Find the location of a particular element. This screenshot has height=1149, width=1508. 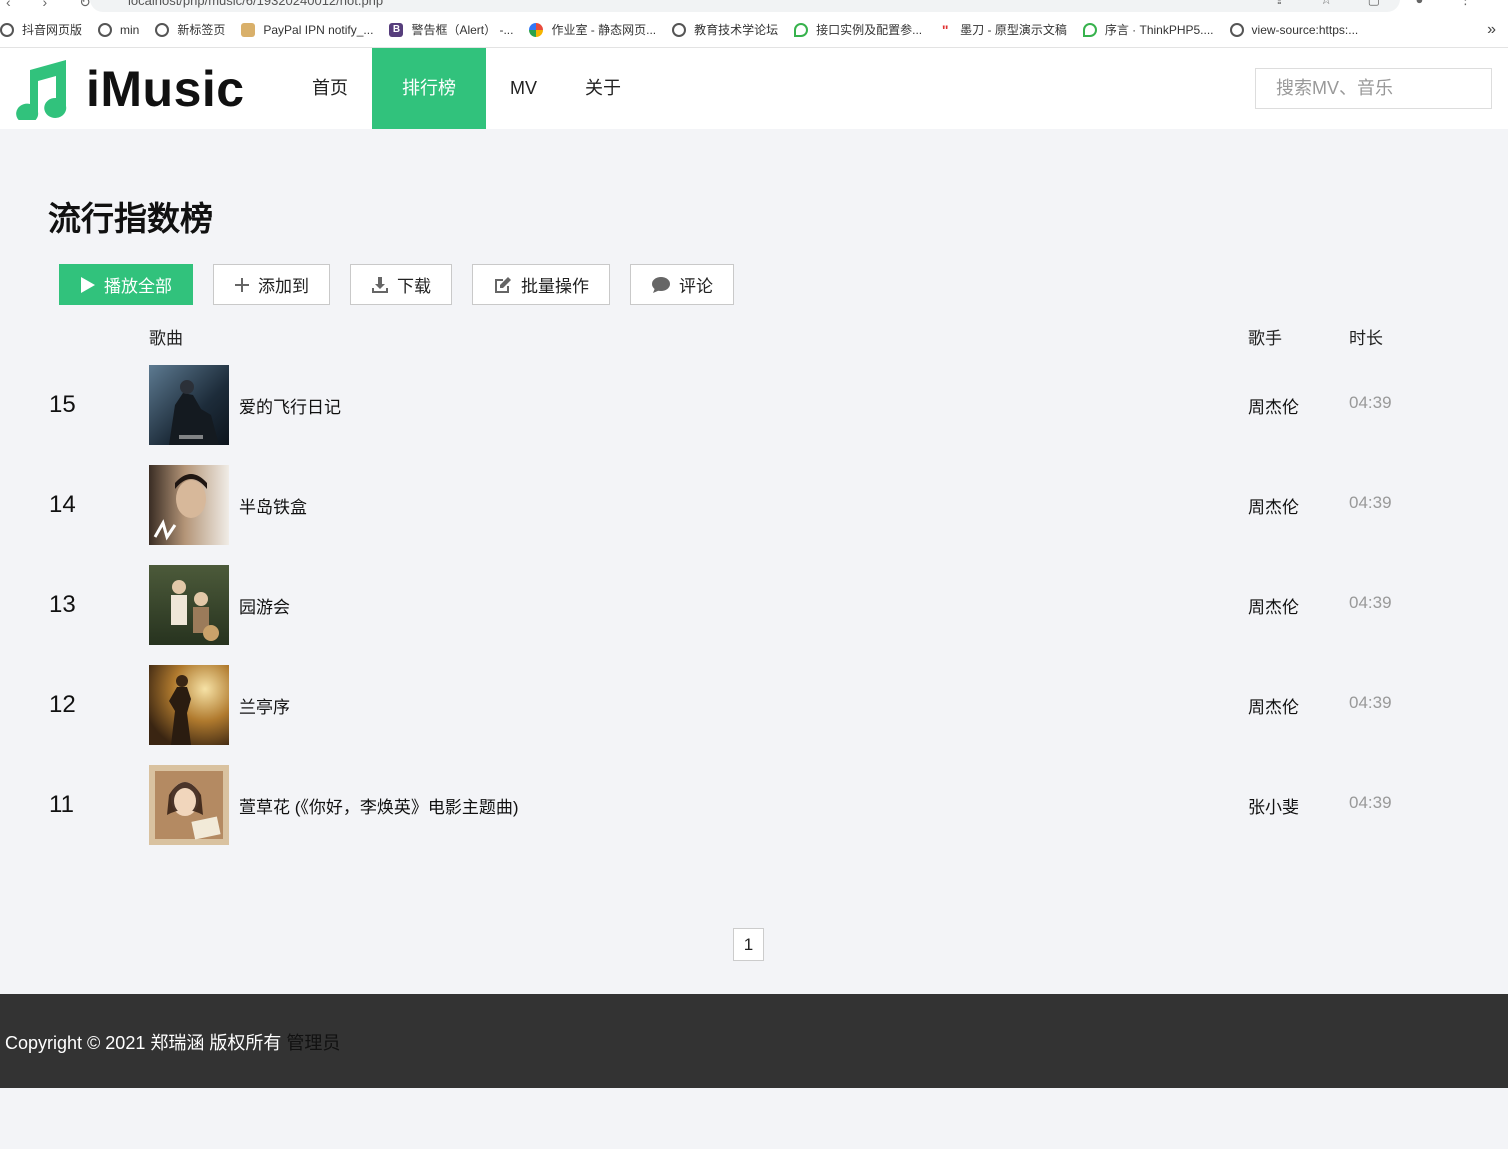

bookmark-item: " 墨刀 - 原型演示文稿 is located at coordinates (1002, 29).